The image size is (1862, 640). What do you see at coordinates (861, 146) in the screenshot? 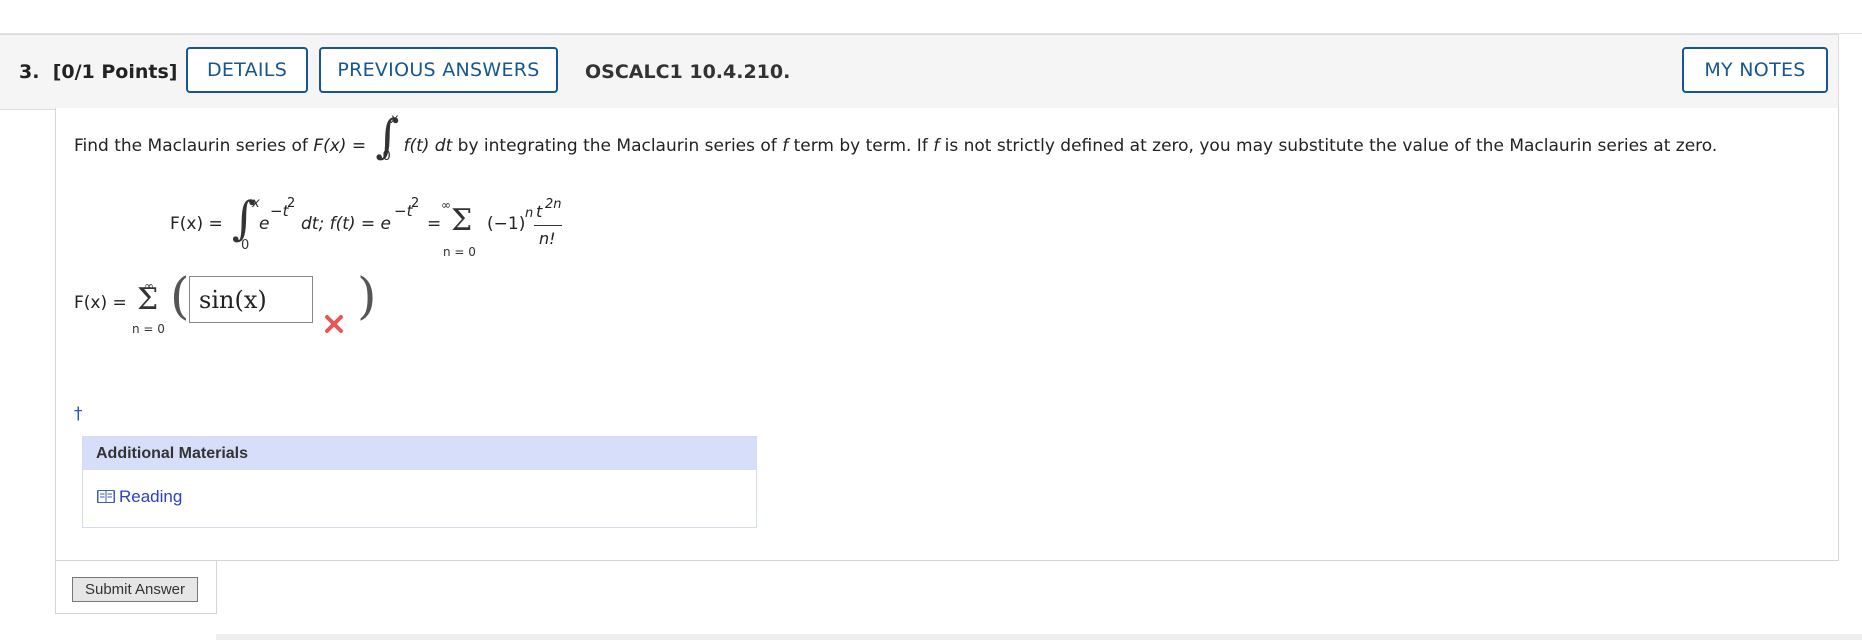
I see `prompt-text-3: term by term. If` at bounding box center [861, 146].